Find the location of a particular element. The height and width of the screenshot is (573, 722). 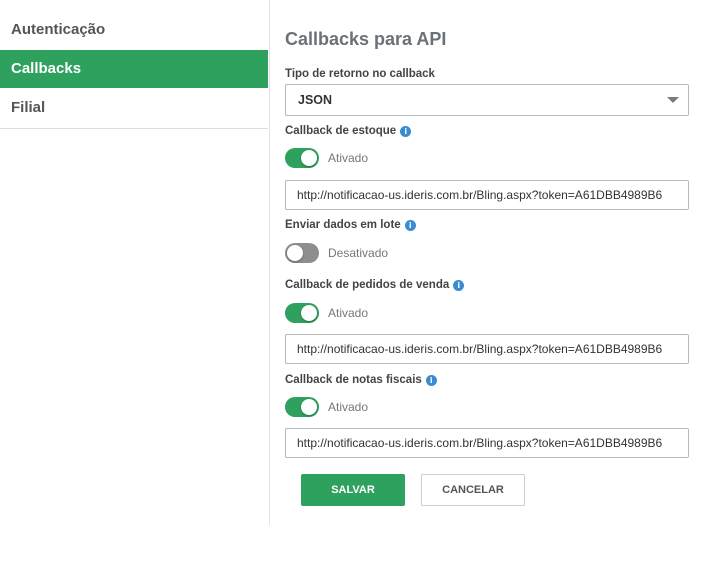

stock-callback-toggle is located at coordinates (302, 158).